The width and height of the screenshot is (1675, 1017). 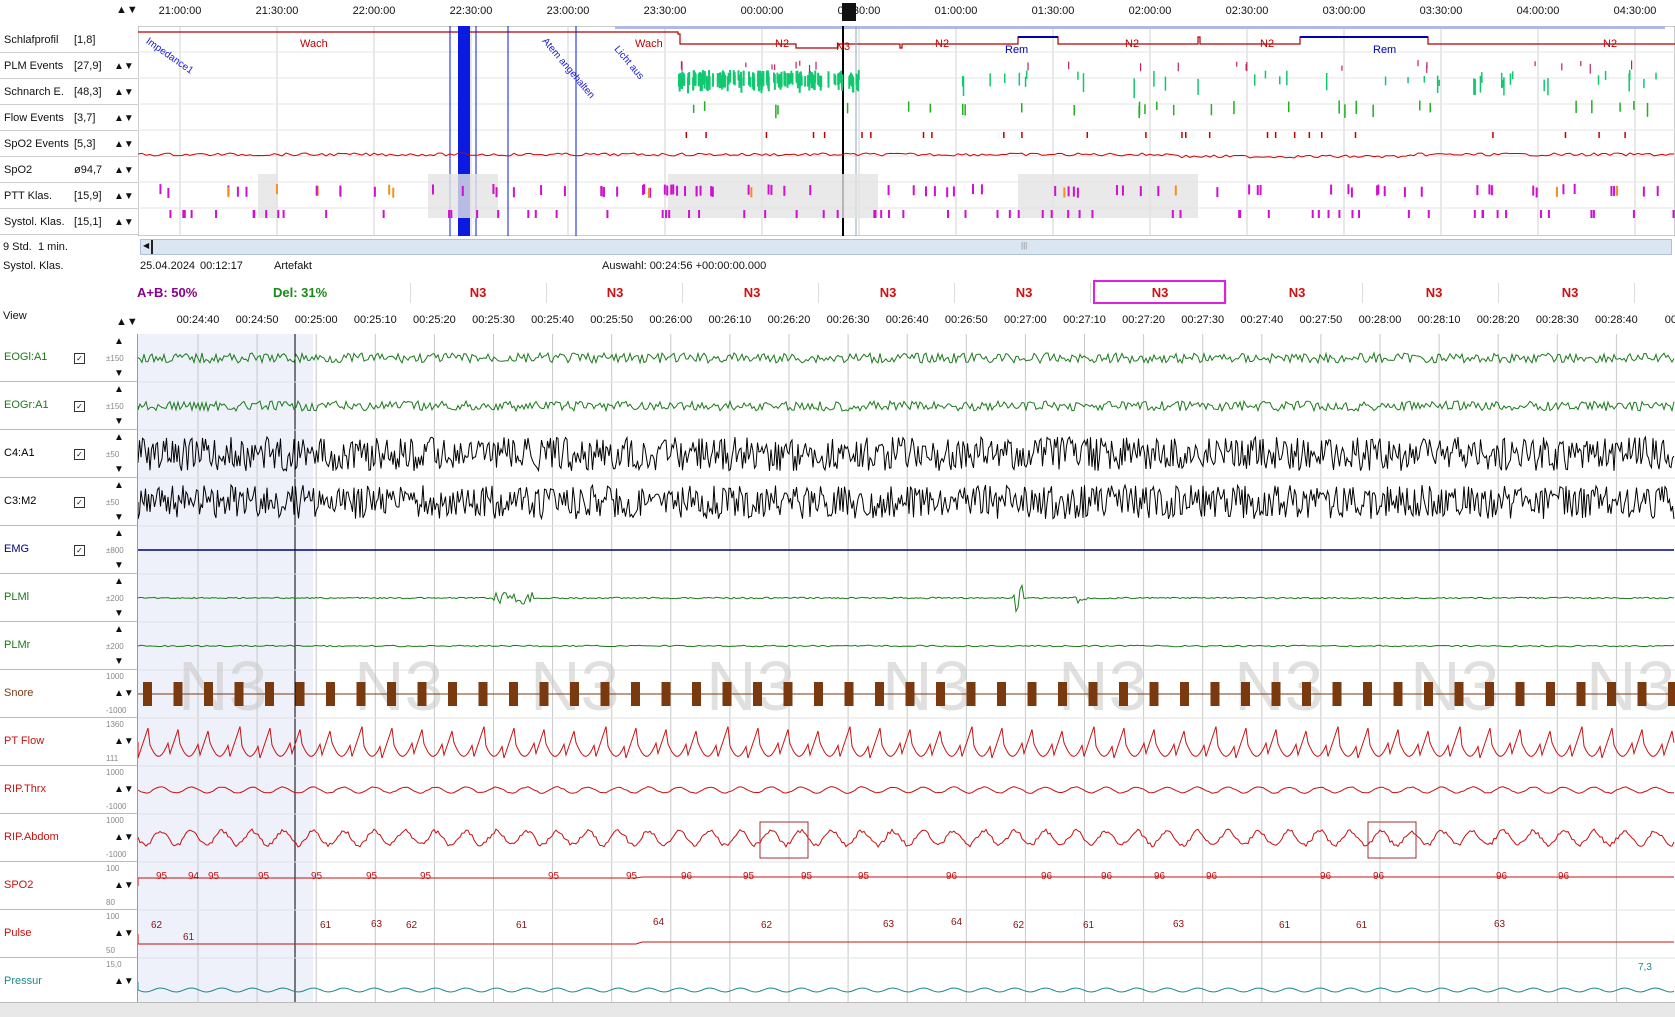 What do you see at coordinates (85, 40) in the screenshot?
I see `overview-row-count: [1,8]` at bounding box center [85, 40].